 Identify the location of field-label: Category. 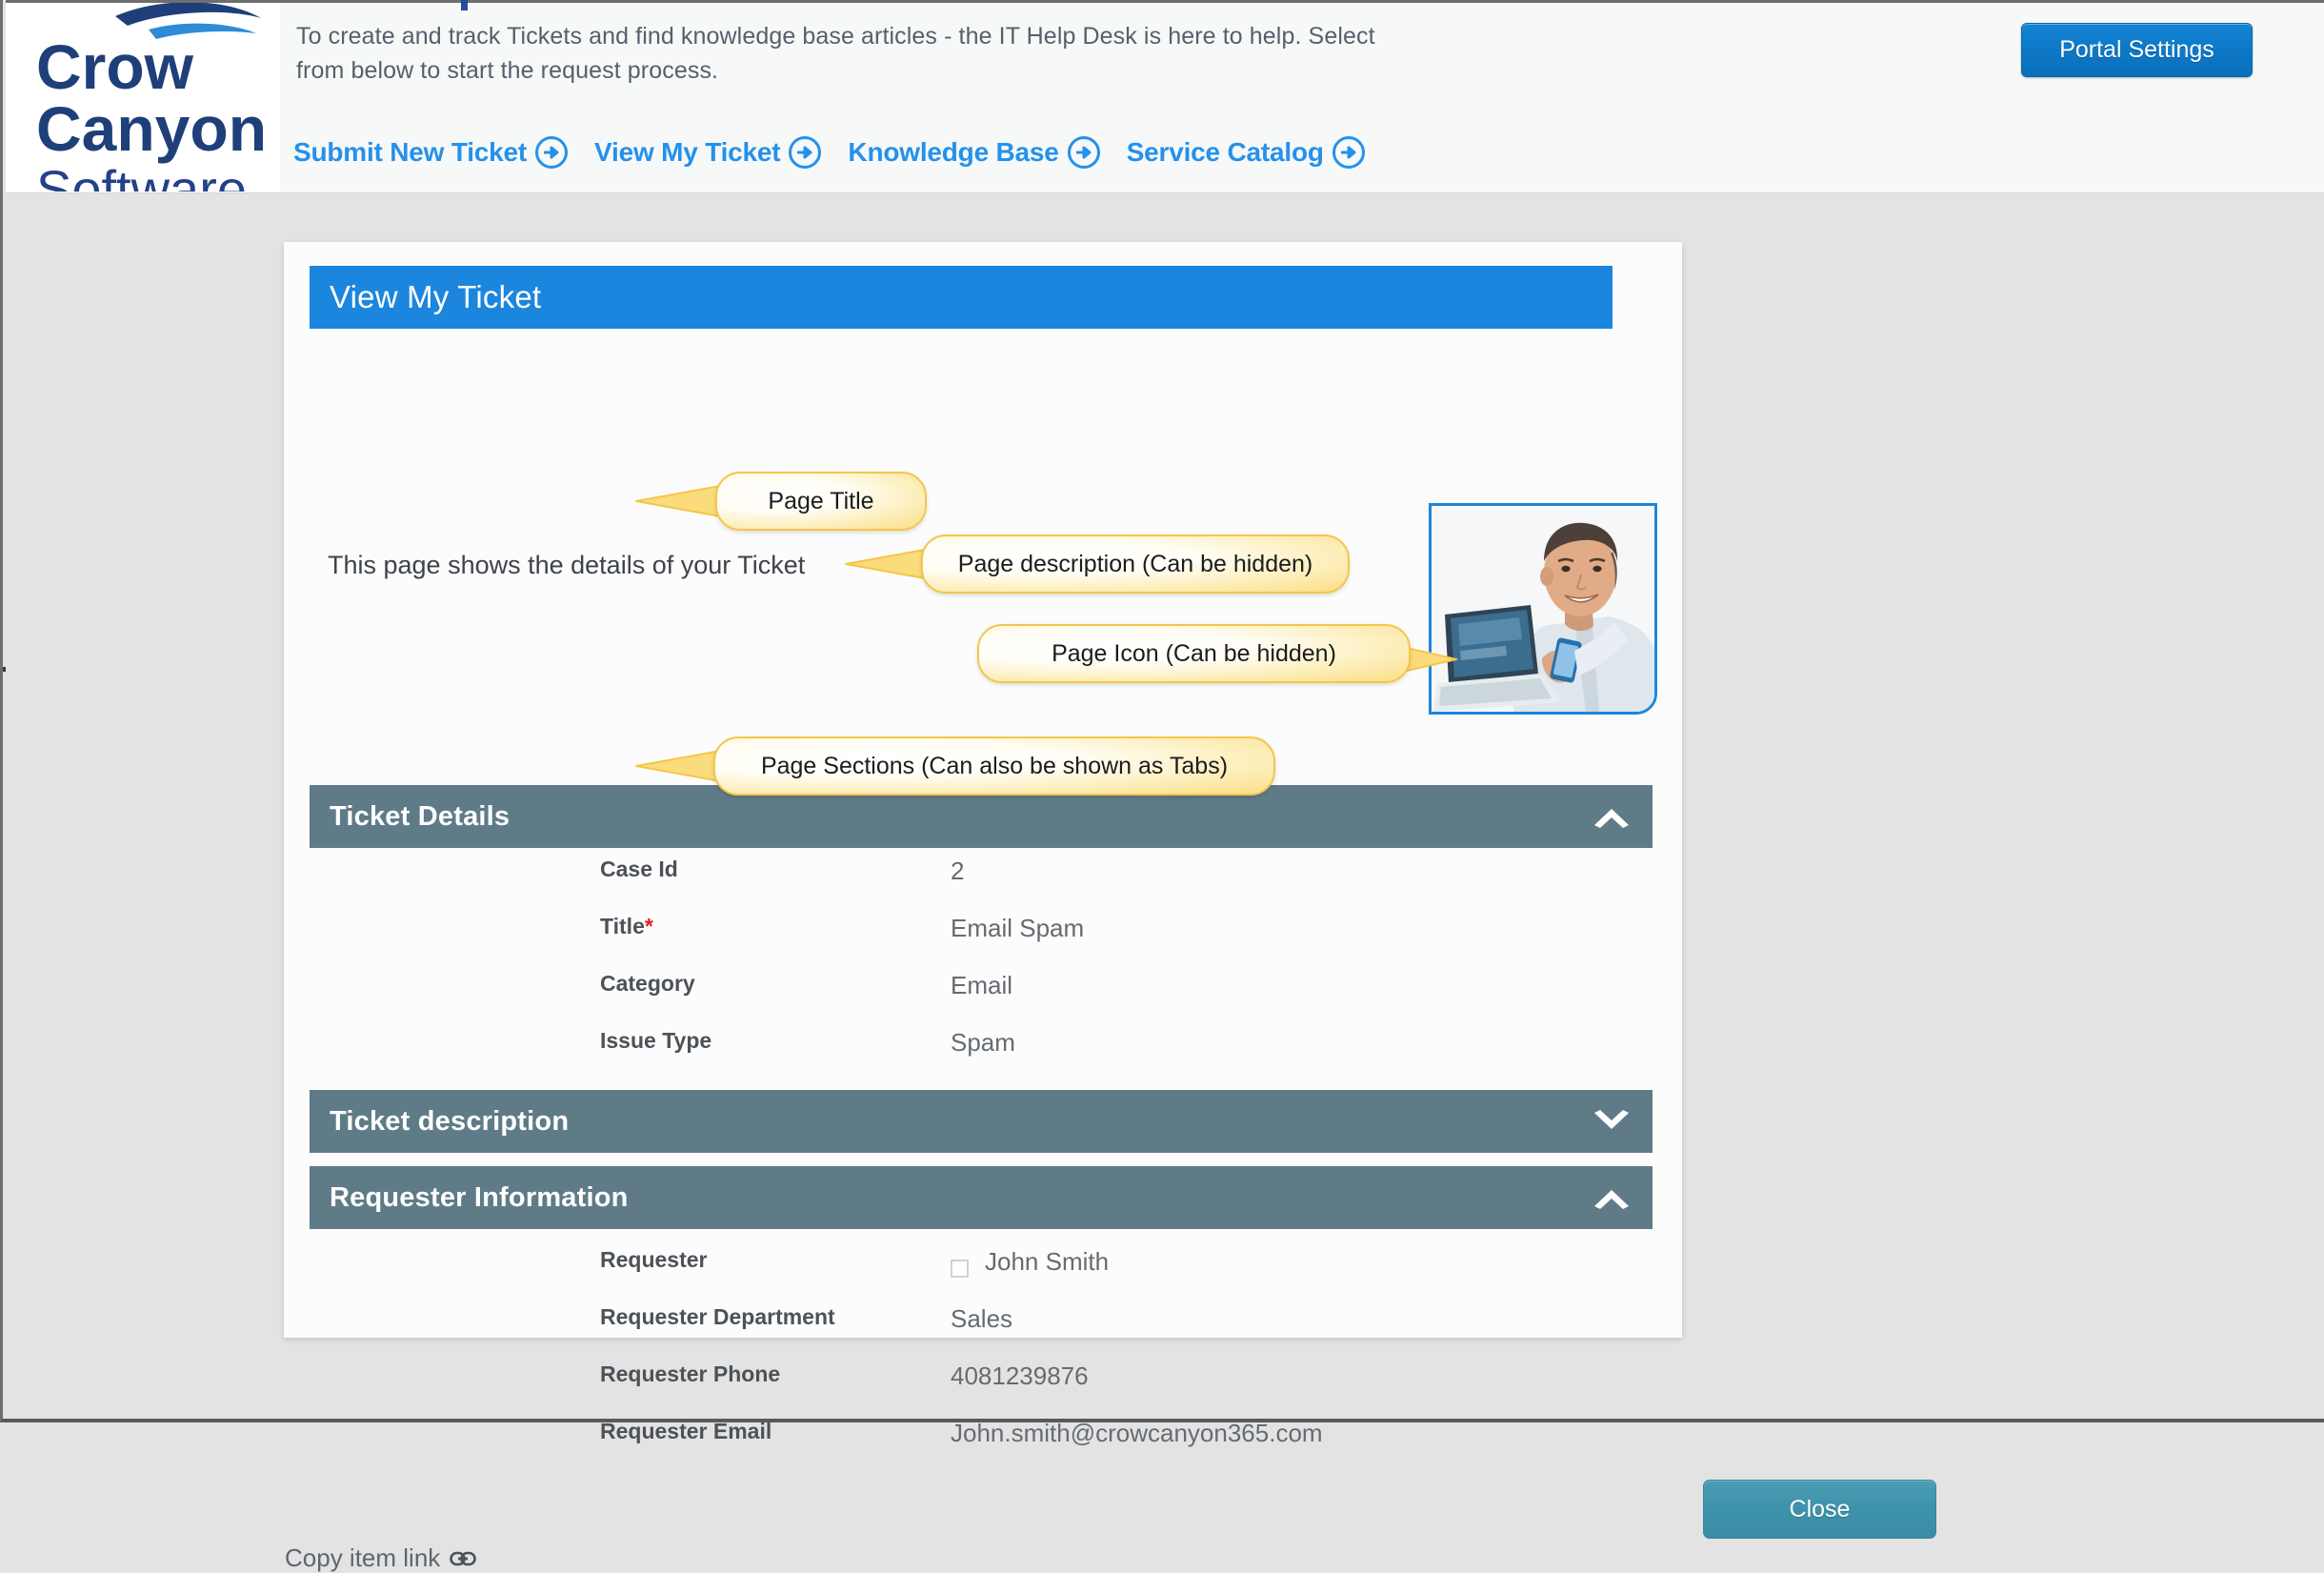
(647, 984).